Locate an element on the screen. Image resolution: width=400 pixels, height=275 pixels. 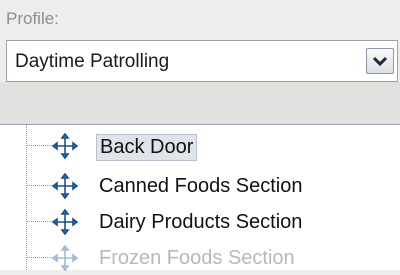
tree-item: Frozen Foods Section is located at coordinates (200, 258).